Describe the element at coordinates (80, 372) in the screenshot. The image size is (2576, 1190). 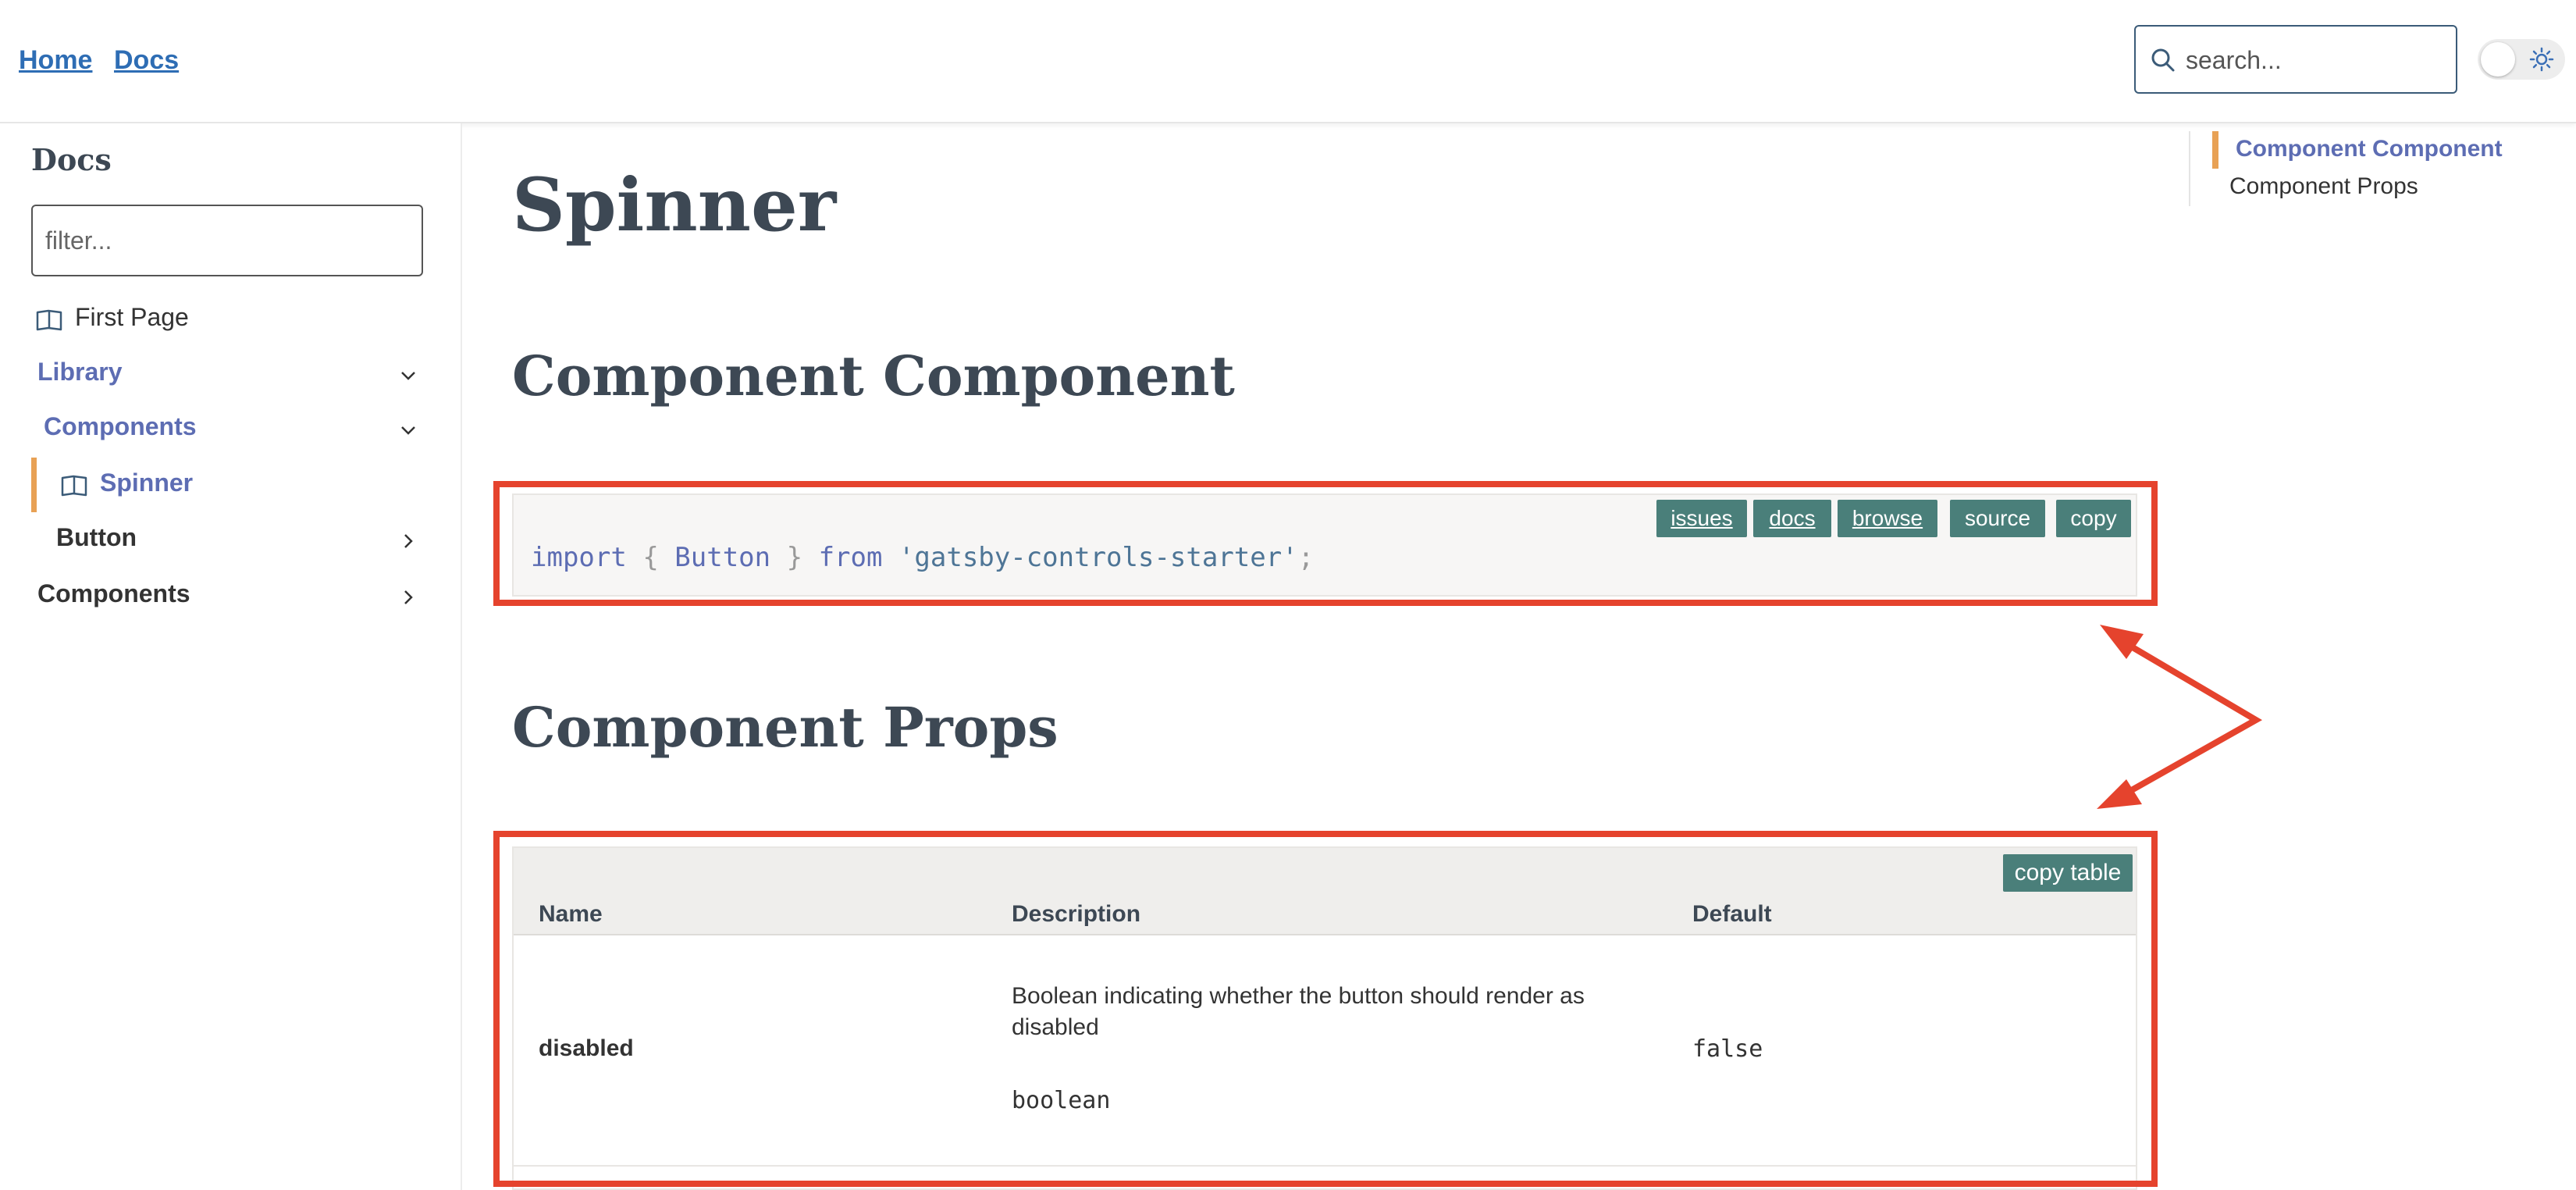
I see `sidebar-item-label: Library` at that location.